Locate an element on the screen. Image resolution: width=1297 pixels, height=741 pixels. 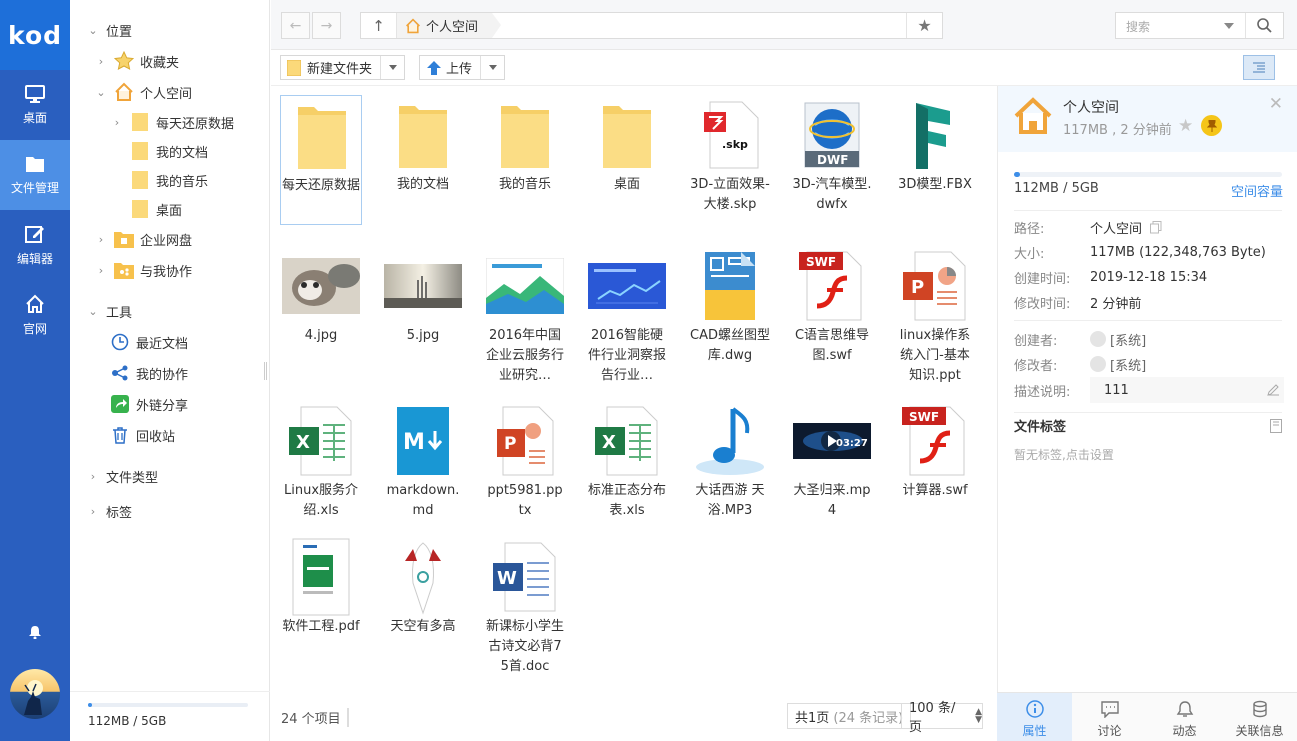
prop-row-description: 描述说明: 111 is located at coordinates (1149, 390).